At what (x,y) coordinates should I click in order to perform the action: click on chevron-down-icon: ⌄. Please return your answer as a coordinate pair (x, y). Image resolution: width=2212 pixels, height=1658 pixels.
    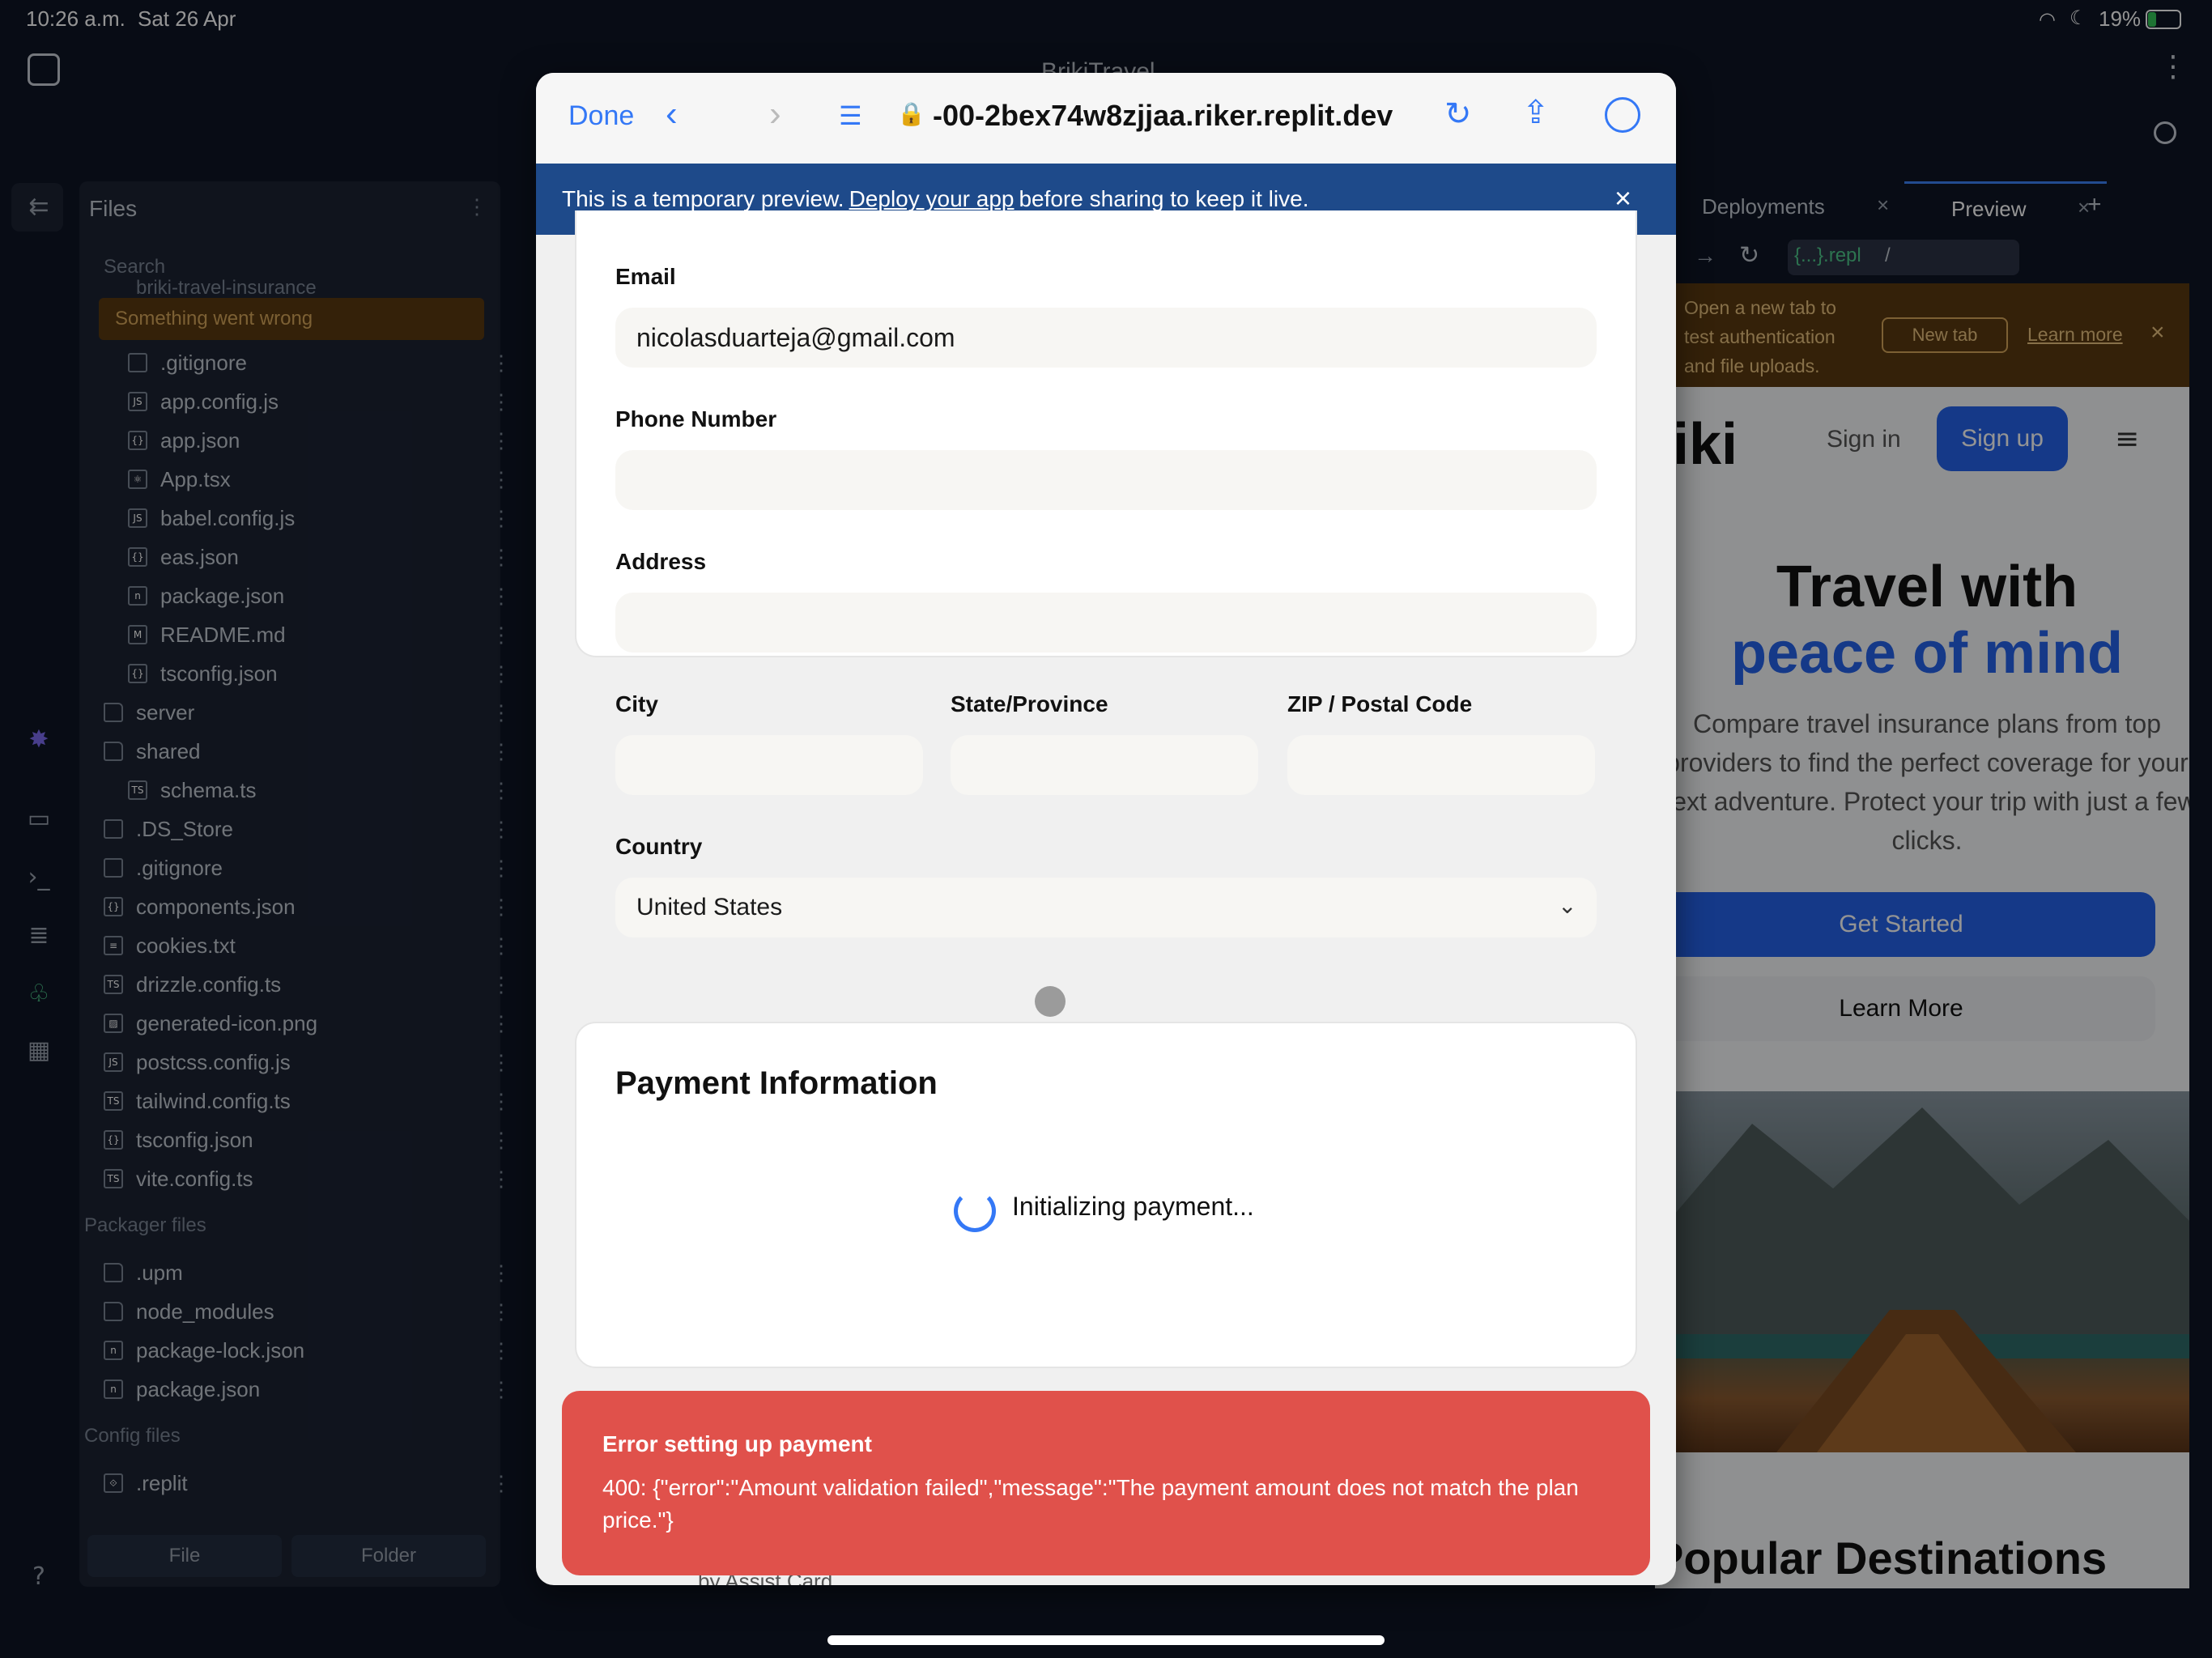
    Looking at the image, I should click on (1567, 905).